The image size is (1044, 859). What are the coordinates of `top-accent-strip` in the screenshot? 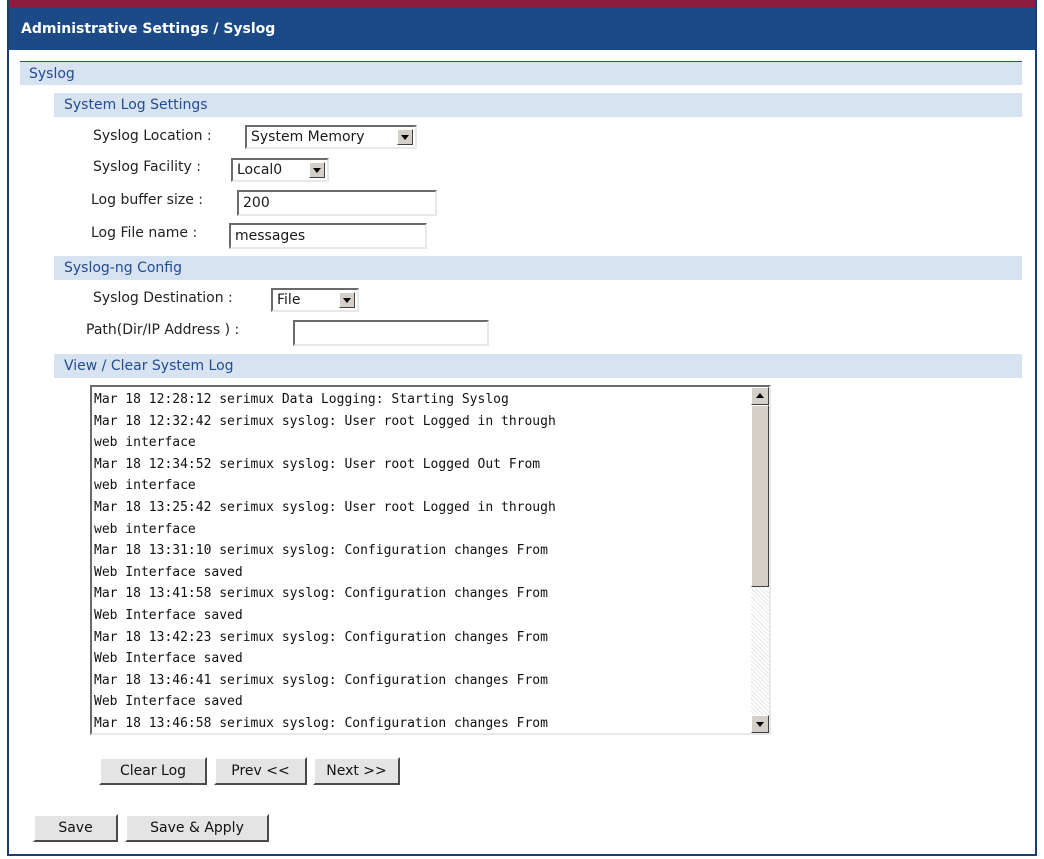 It's located at (522, 4).